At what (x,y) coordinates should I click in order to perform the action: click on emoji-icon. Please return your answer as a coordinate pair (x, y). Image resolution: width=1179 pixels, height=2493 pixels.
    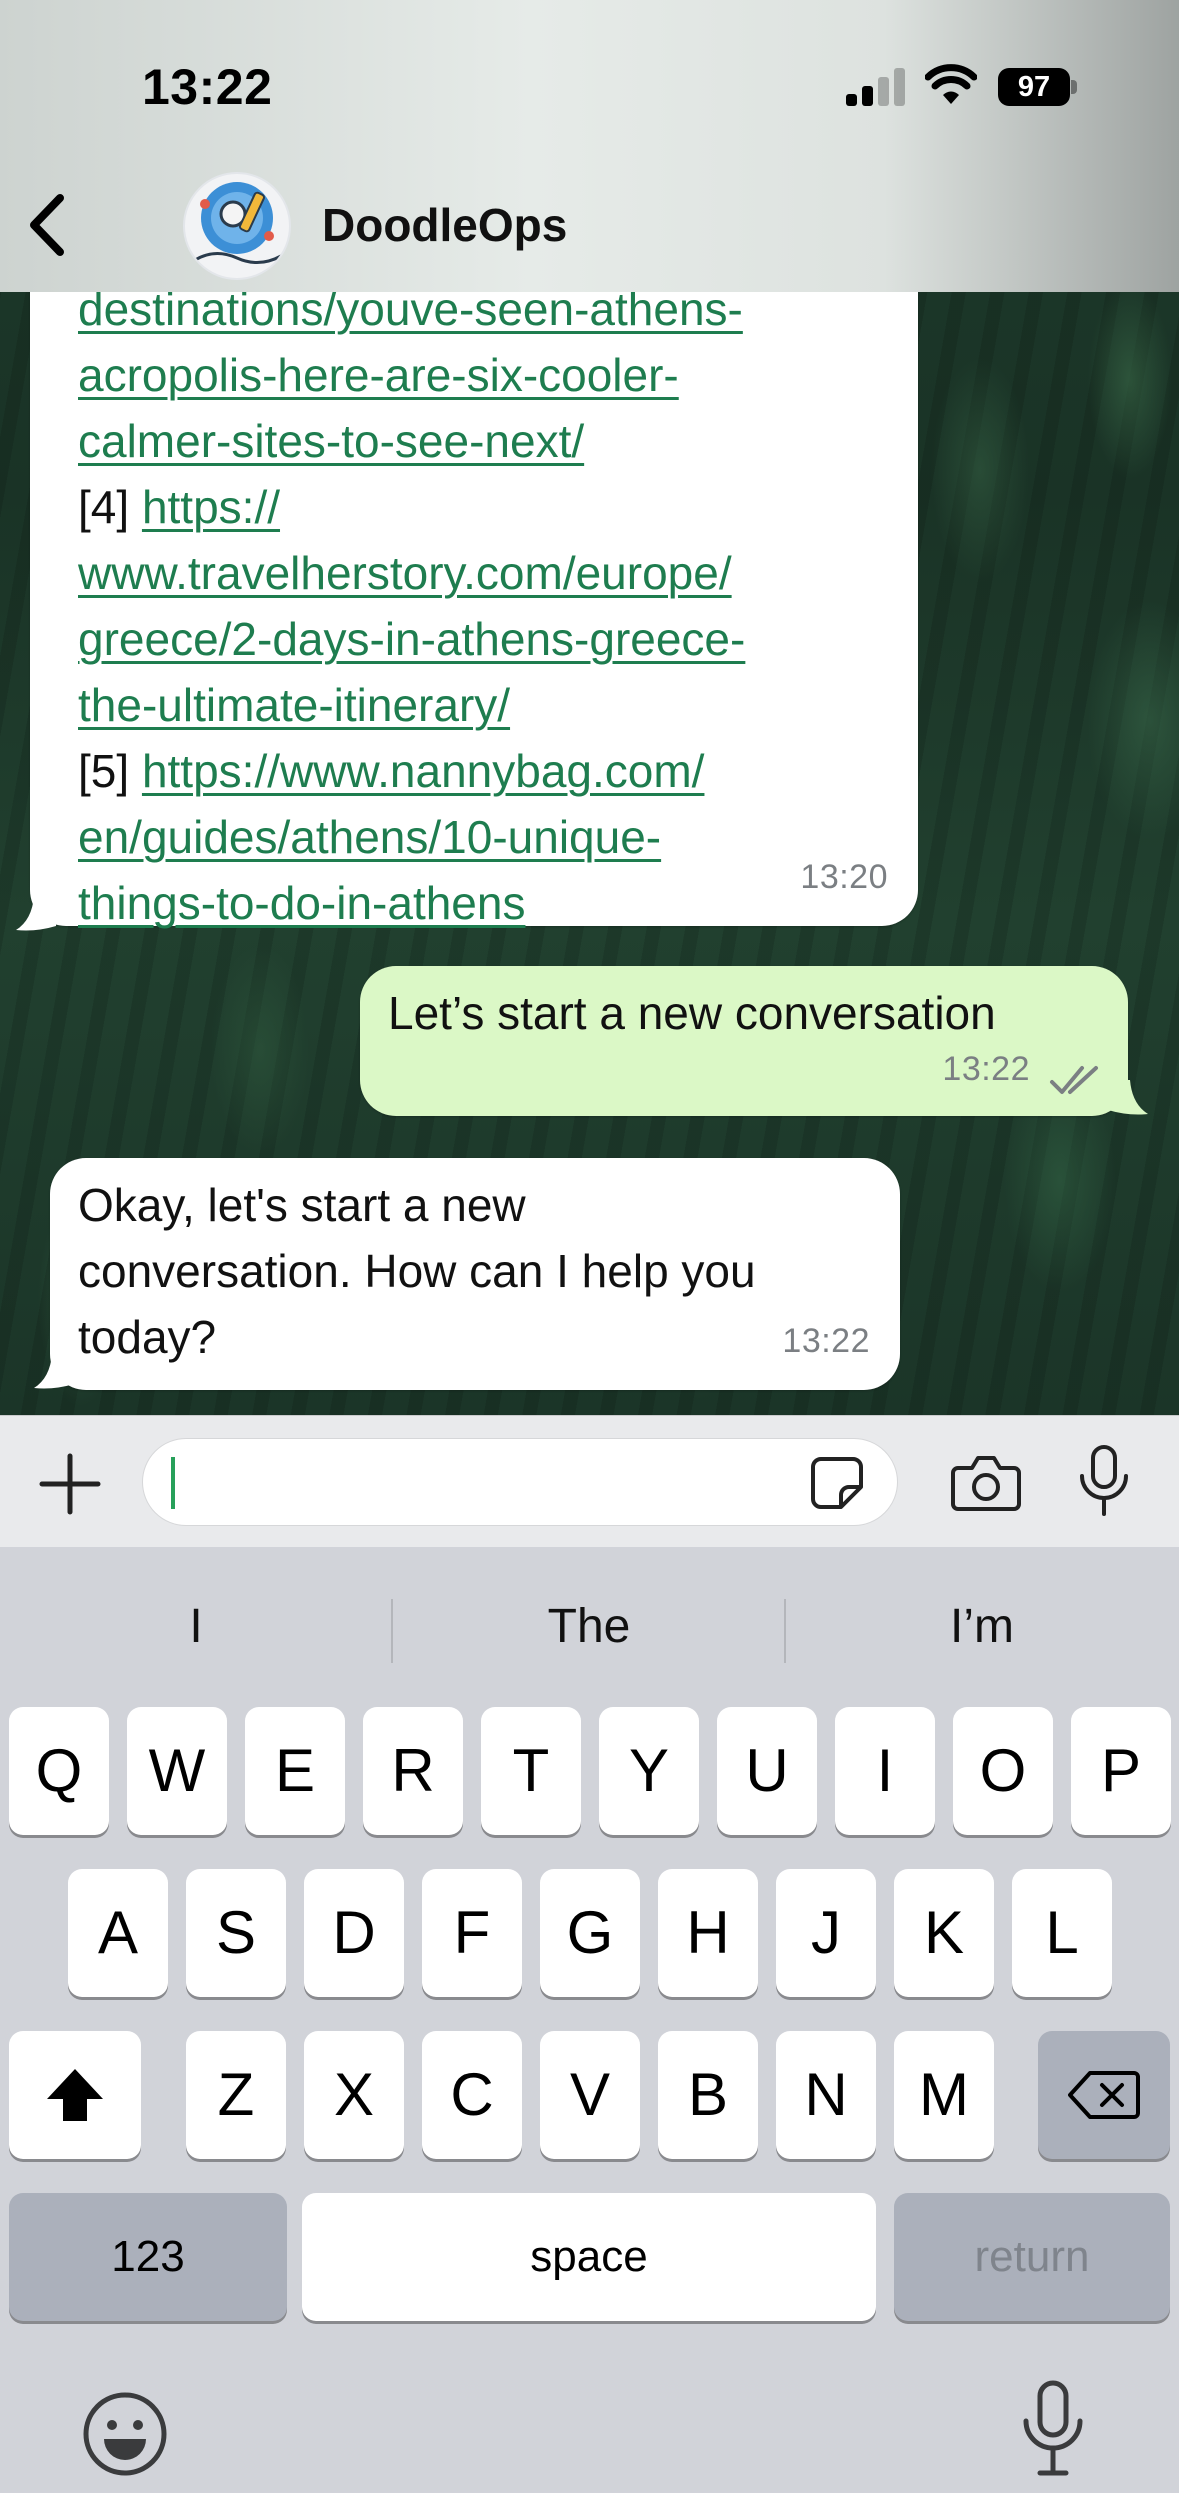
    Looking at the image, I should click on (125, 2434).